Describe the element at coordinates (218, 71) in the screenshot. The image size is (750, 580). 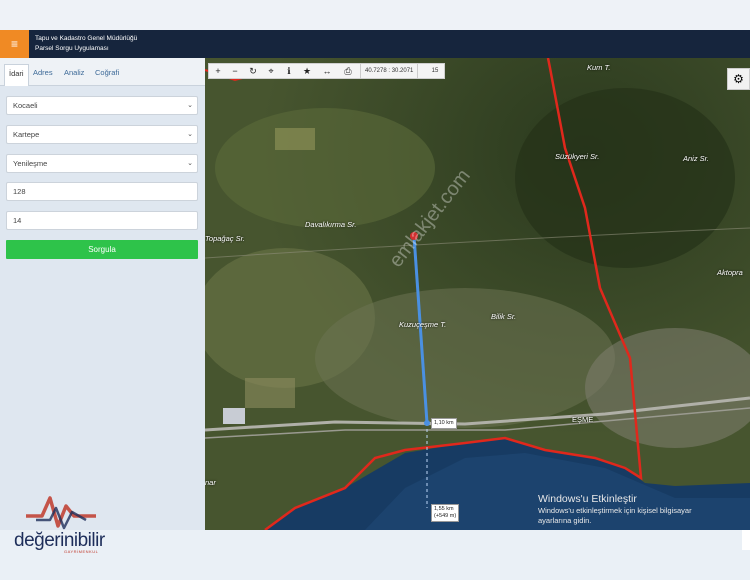
I see `plus-icon: +` at that location.